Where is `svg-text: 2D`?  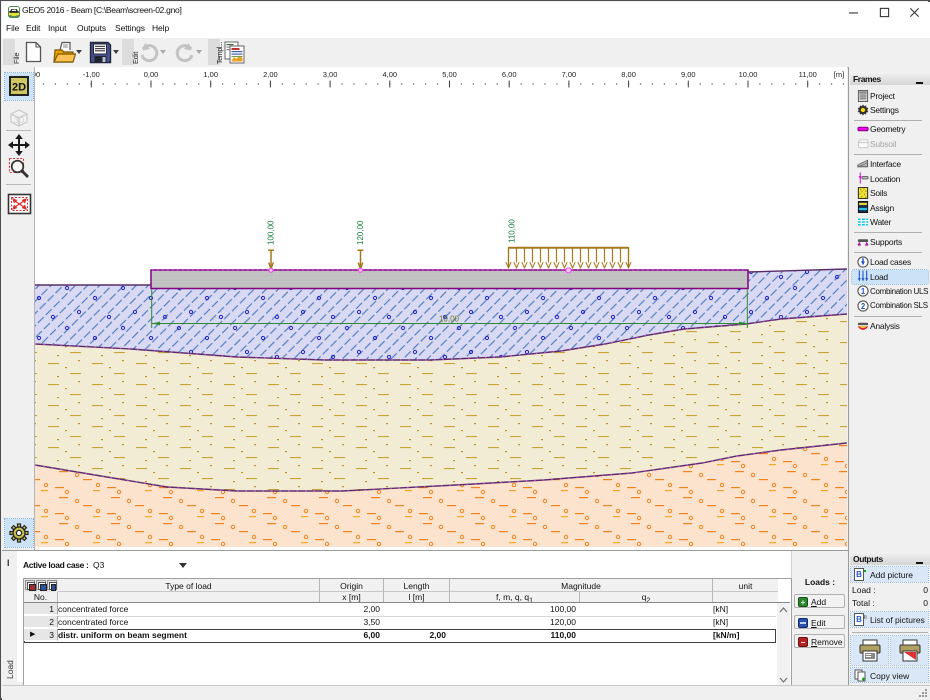 svg-text: 2D is located at coordinates (19, 88).